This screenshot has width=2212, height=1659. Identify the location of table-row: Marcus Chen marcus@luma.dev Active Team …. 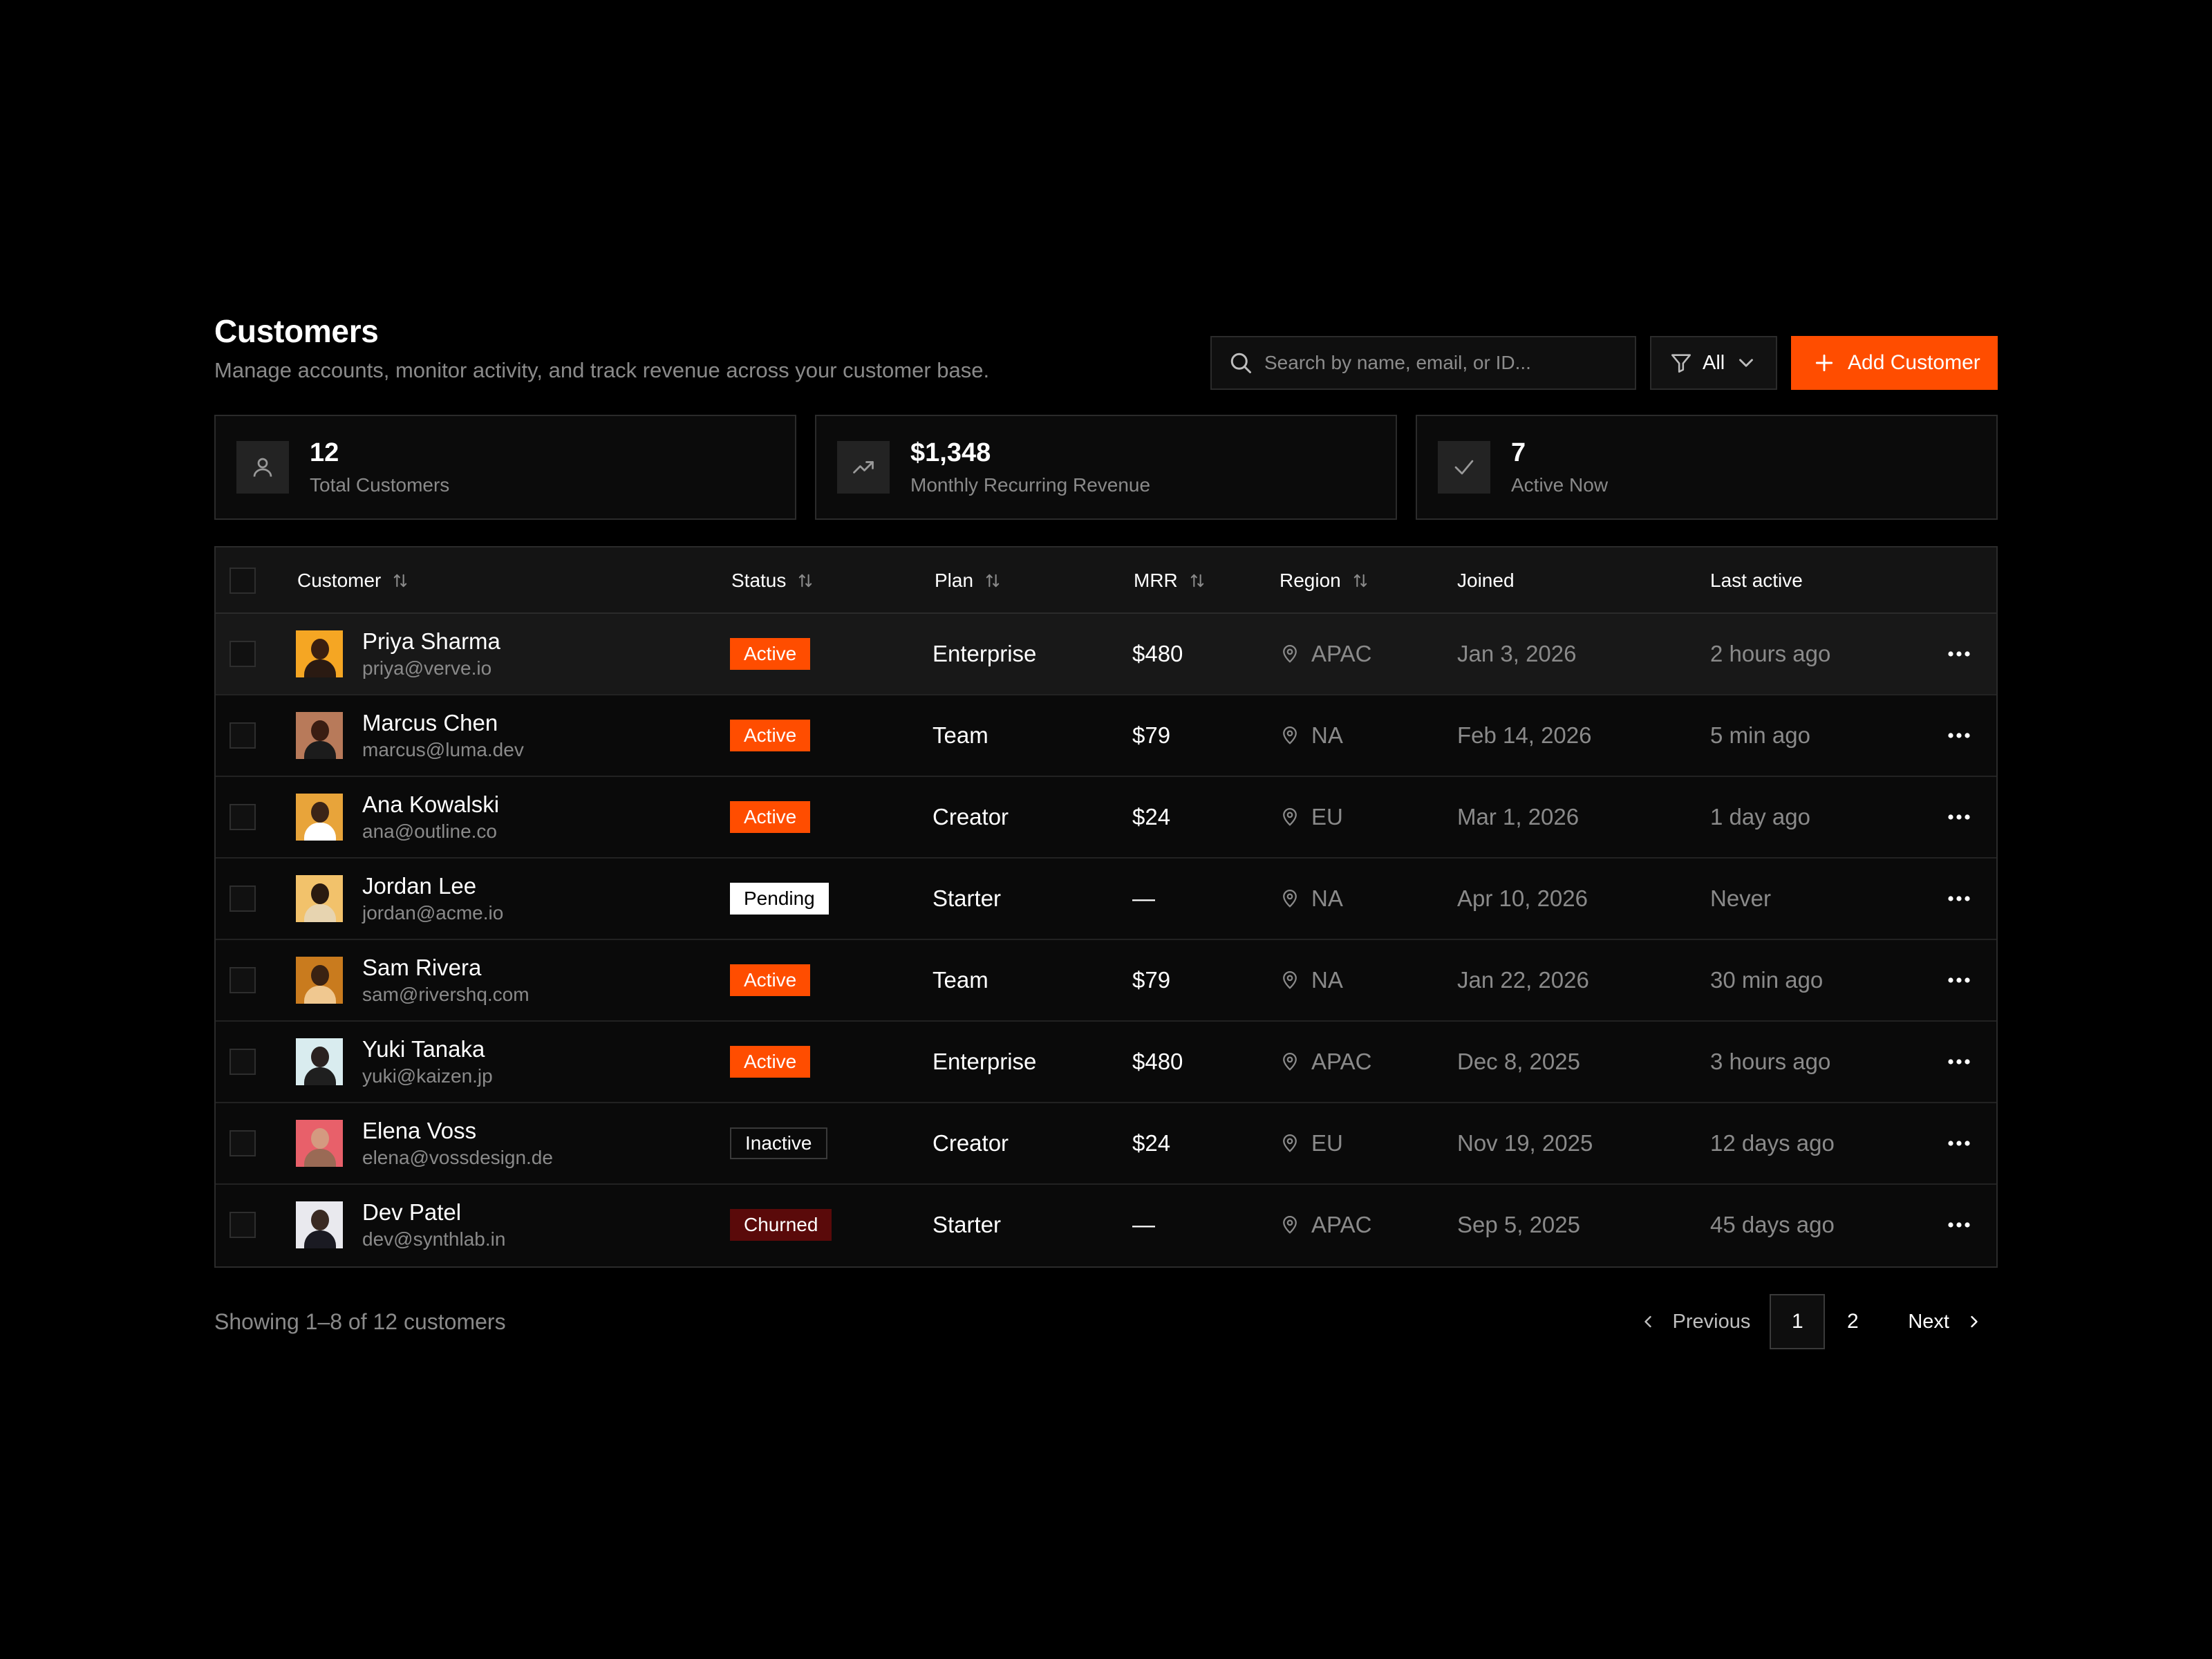
(1106, 736).